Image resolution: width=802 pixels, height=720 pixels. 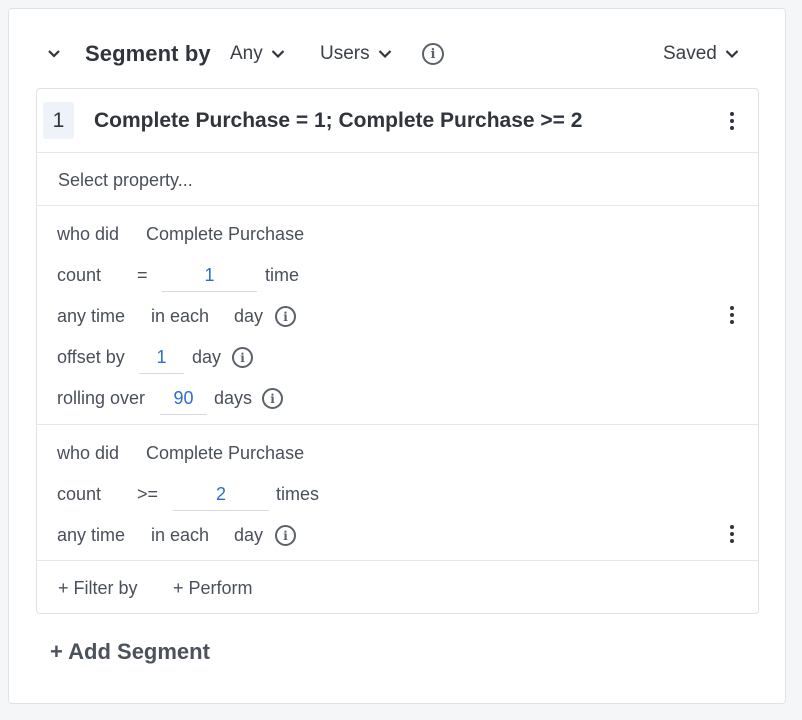 I want to click on operator-selector: >=, so click(x=147, y=494).